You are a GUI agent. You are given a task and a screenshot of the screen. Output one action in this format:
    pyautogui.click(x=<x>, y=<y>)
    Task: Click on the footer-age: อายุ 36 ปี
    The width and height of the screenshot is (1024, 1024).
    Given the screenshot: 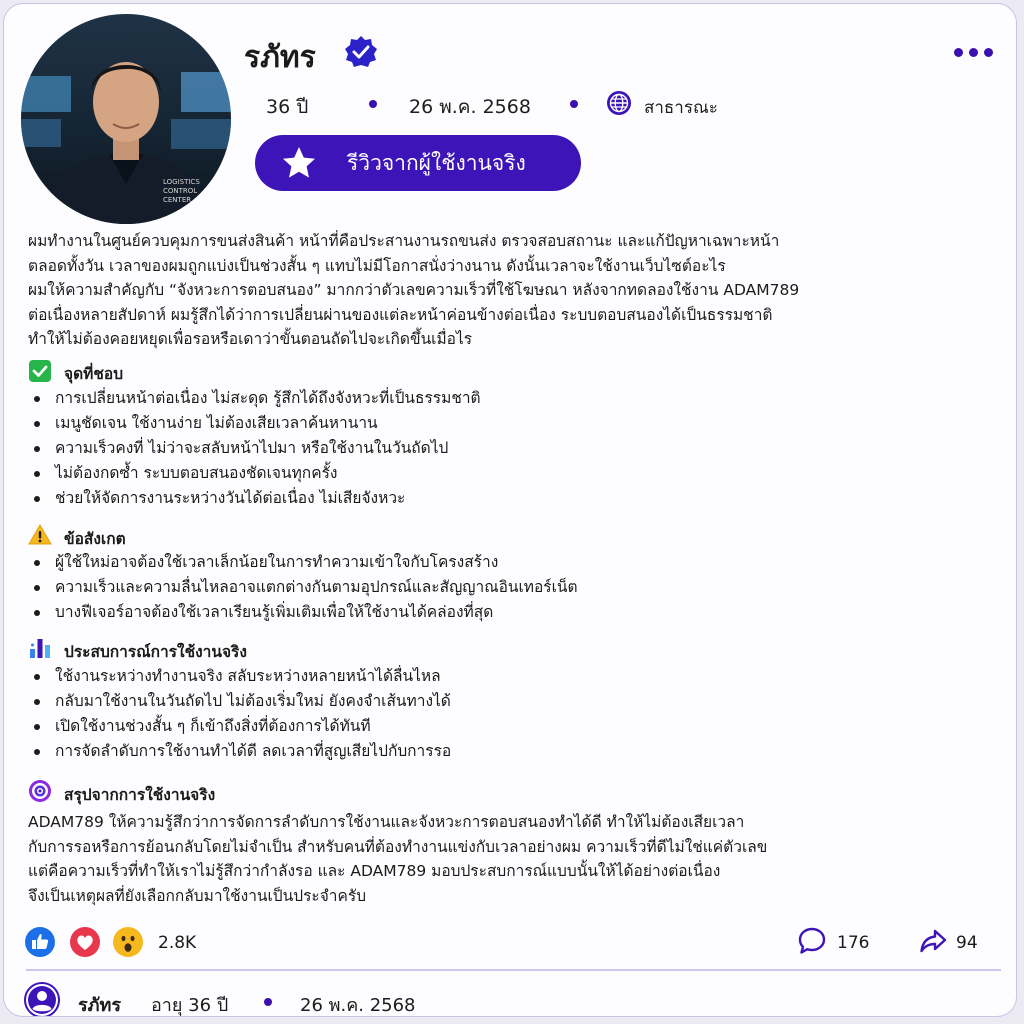 What is the action you would take?
    pyautogui.click(x=190, y=1005)
    